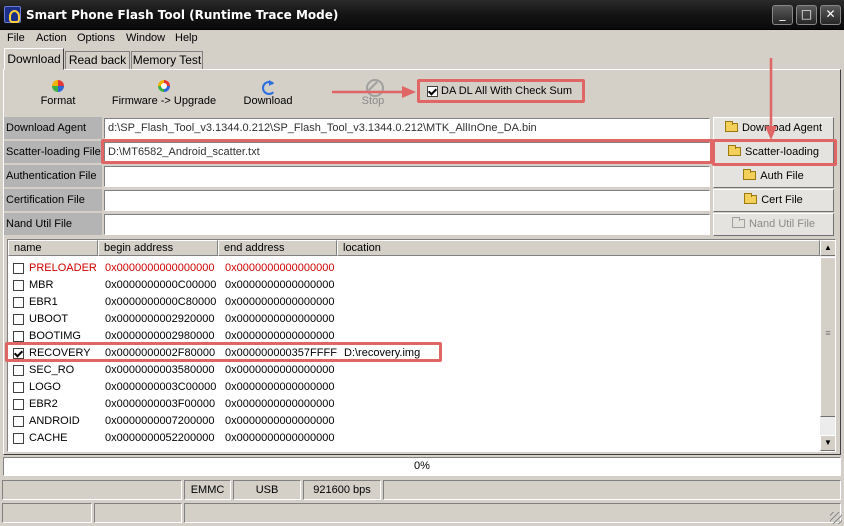 The image size is (844, 526). Describe the element at coordinates (407, 152) in the screenshot. I see `scatter-loading-field: D:\MT6582_Android_scatter.txt` at that location.